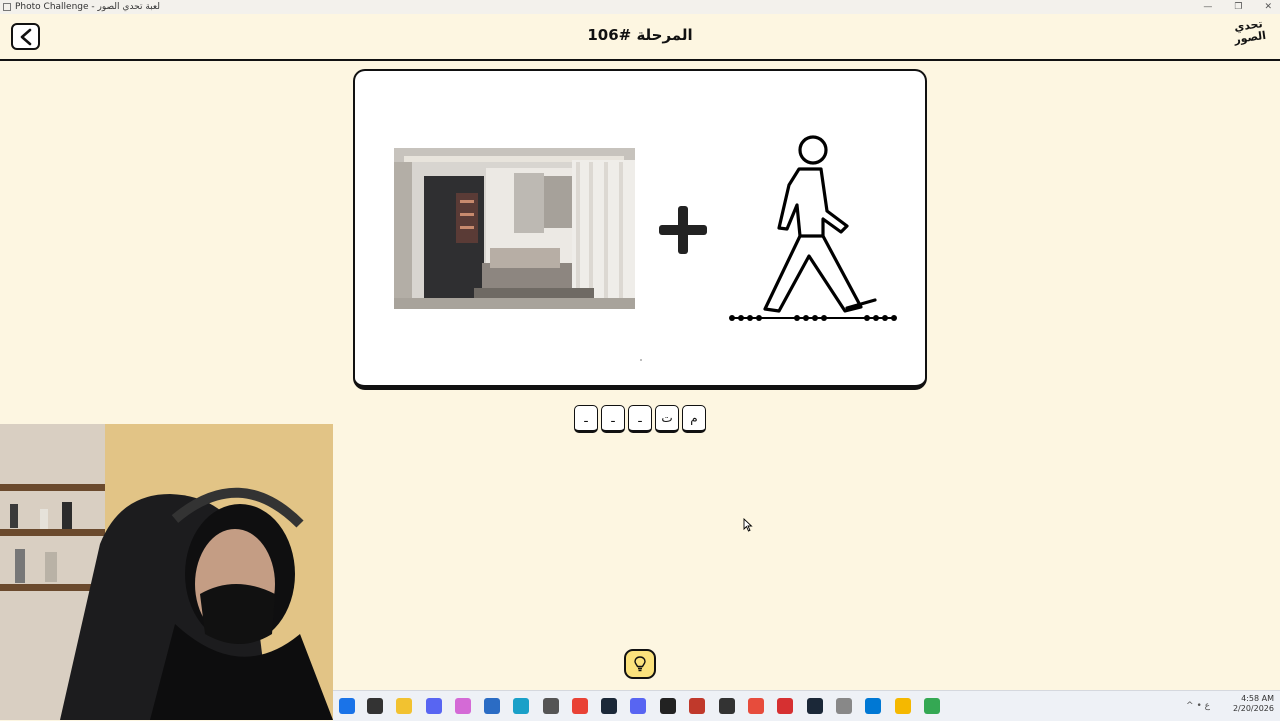 The height and width of the screenshot is (721, 1280). Describe the element at coordinates (492, 706) in the screenshot. I see `store-icon` at that location.